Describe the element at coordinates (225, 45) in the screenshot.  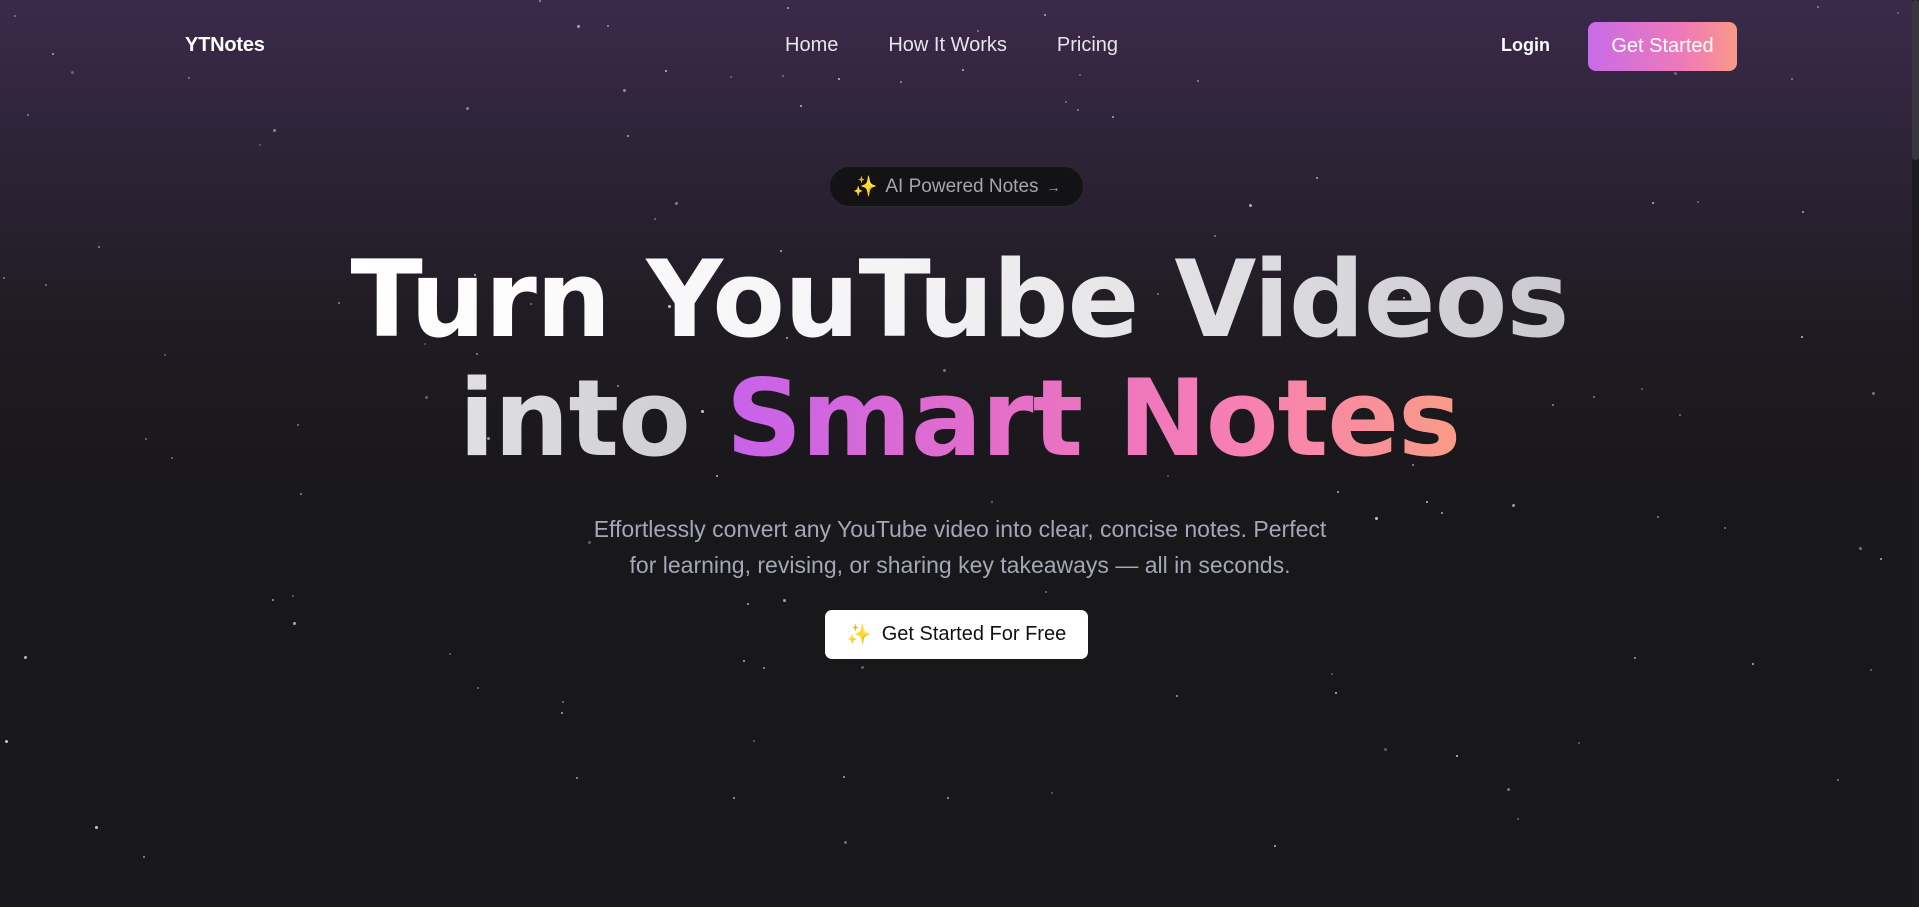
I see `brand-logo: YTNotes` at that location.